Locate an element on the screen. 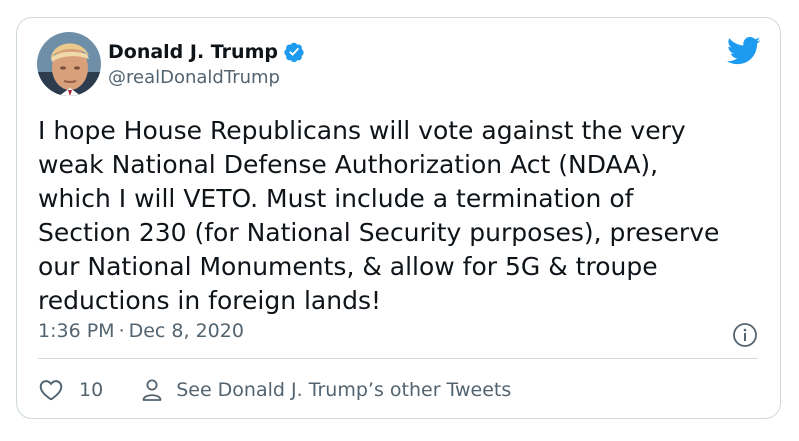  author-name-row: Donald J. Trump is located at coordinates (206, 52).